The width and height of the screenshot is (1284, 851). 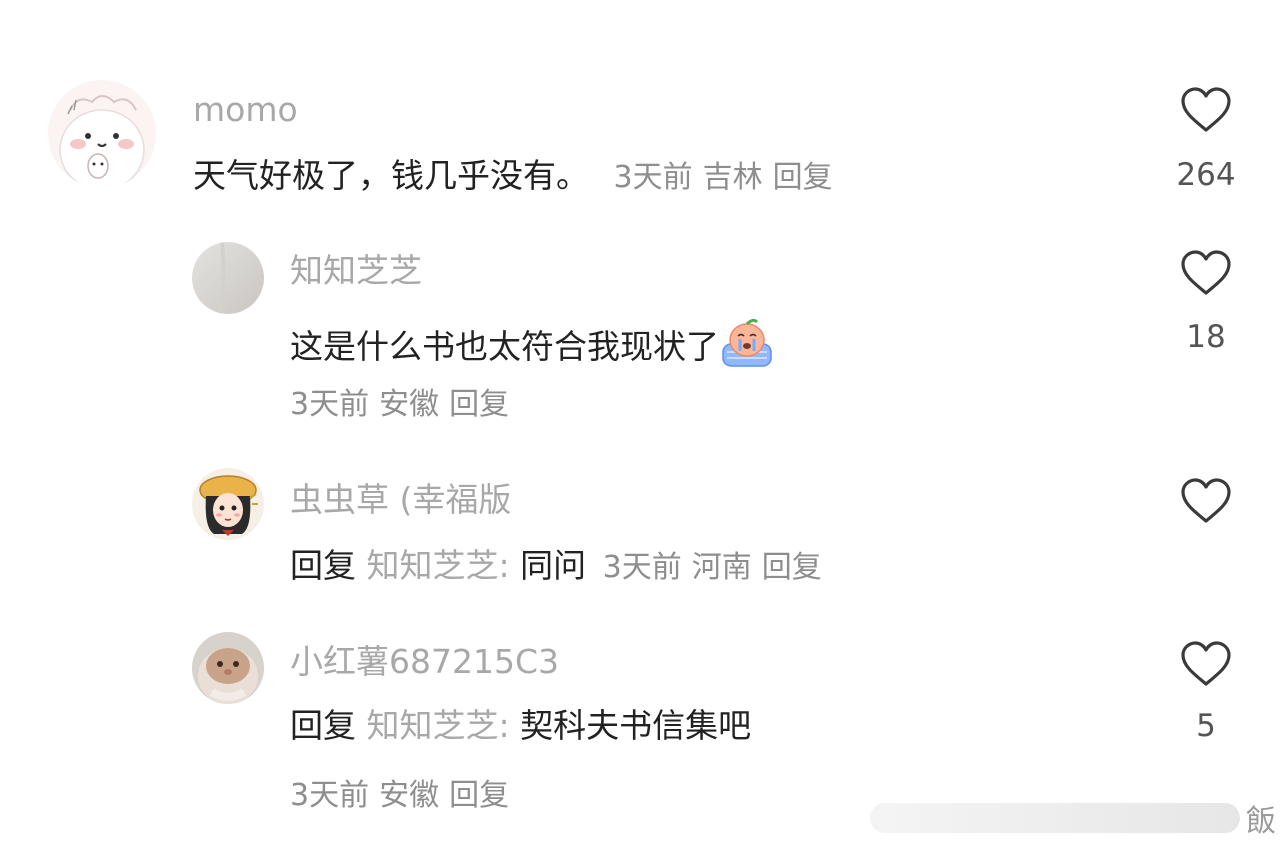 I want to click on comment-body: 天气好极了，钱几乎没有。 3天前 吉林 回复, so click(x=518, y=177).